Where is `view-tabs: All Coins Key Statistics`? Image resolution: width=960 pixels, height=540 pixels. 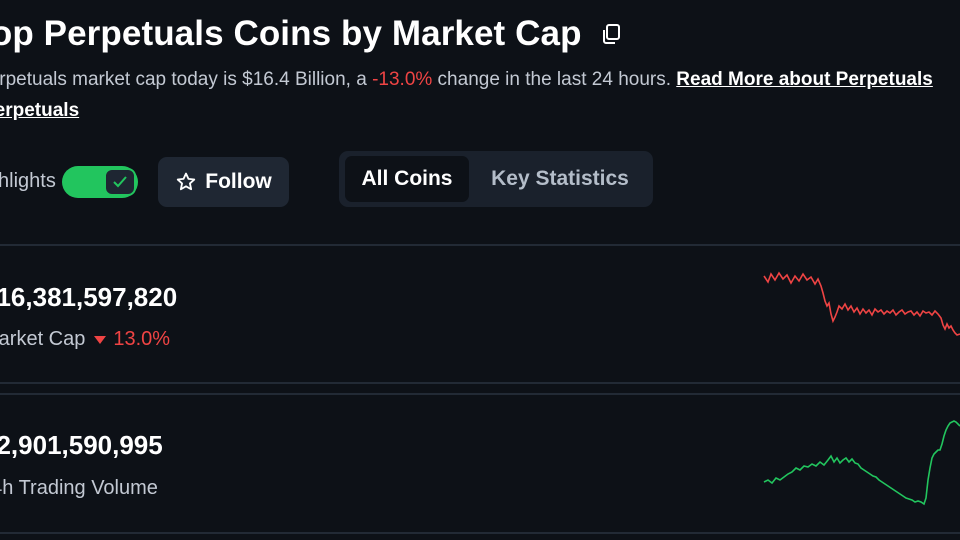
view-tabs: All Coins Key Statistics is located at coordinates (496, 179).